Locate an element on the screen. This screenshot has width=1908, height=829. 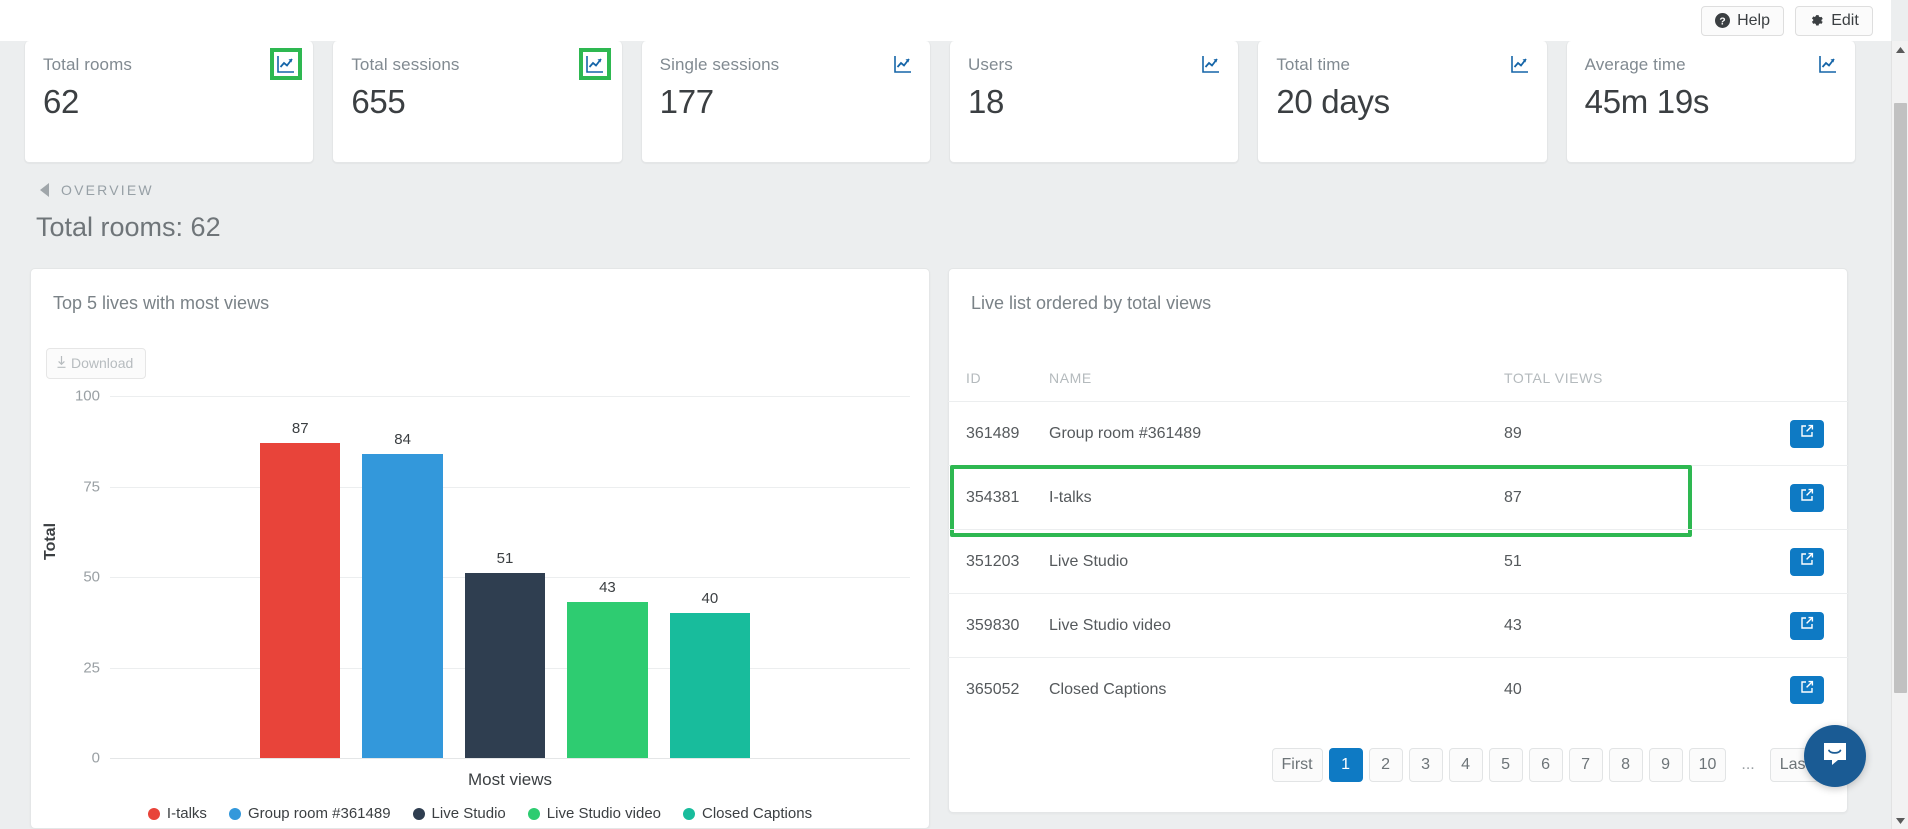
column-header-total-views: TOTAL VIEWS is located at coordinates (1553, 378).